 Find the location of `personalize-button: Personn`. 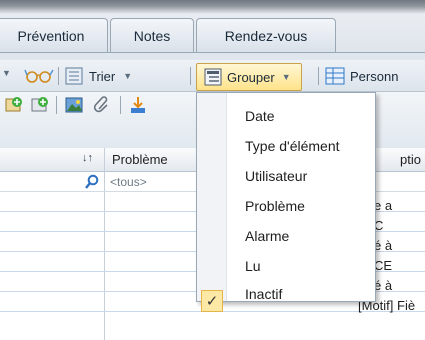

personalize-button: Personn is located at coordinates (361, 76).